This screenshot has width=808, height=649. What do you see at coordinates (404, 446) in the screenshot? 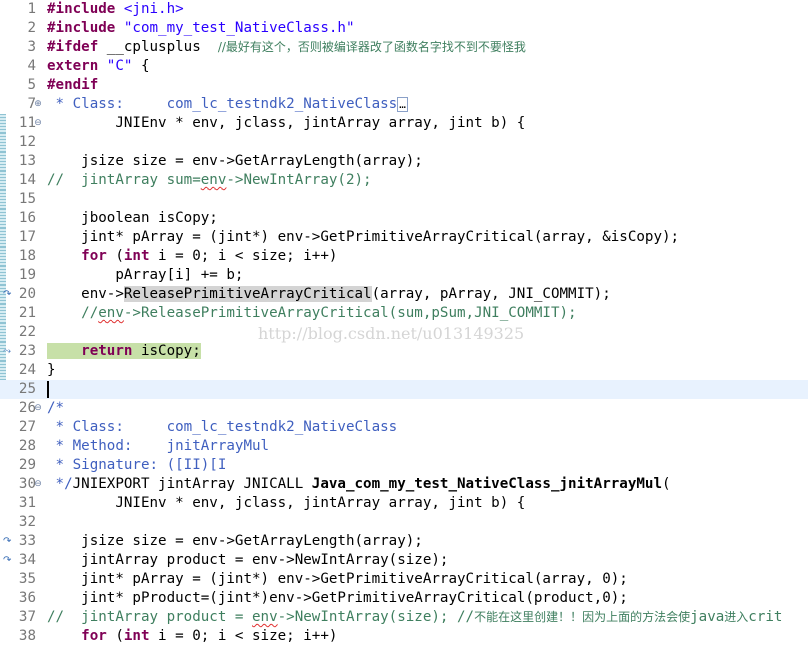
I see `code-line: 28 * Method: jnitArrayMul` at bounding box center [404, 446].